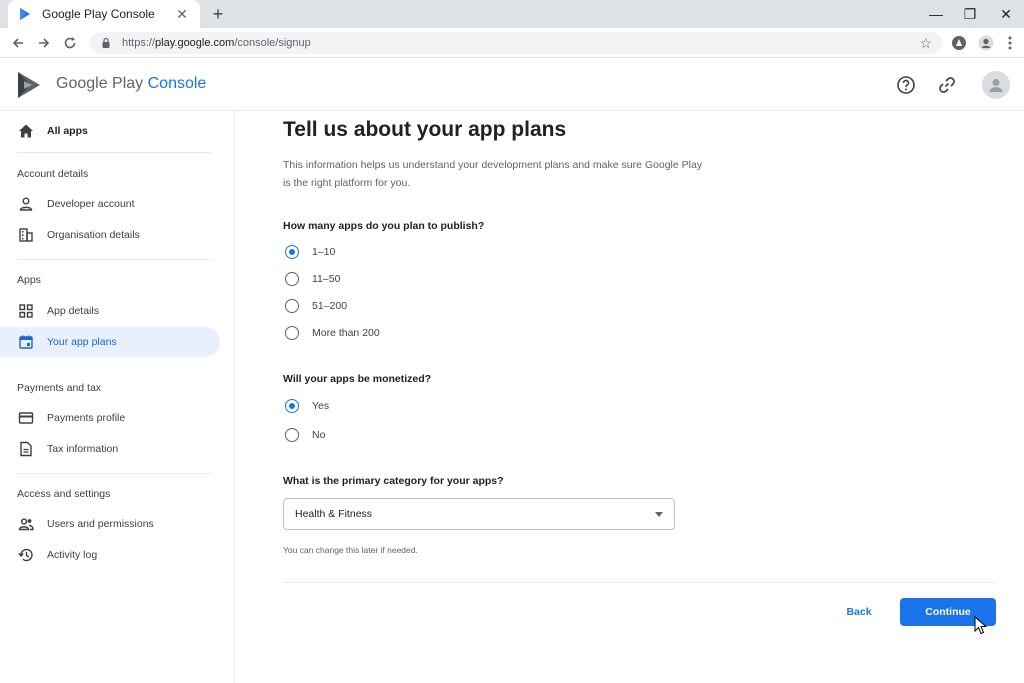 The image size is (1024, 683). I want to click on url-scheme: https://, so click(139, 43).